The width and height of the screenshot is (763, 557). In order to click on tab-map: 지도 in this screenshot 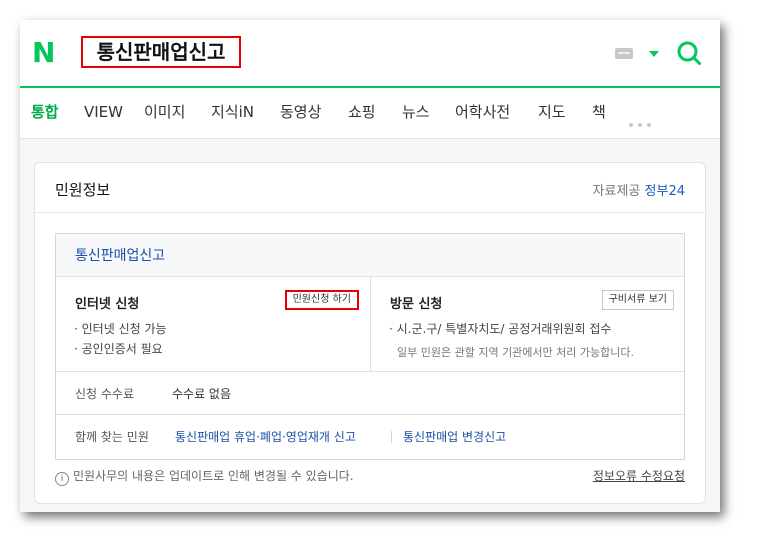, I will do `click(552, 112)`.